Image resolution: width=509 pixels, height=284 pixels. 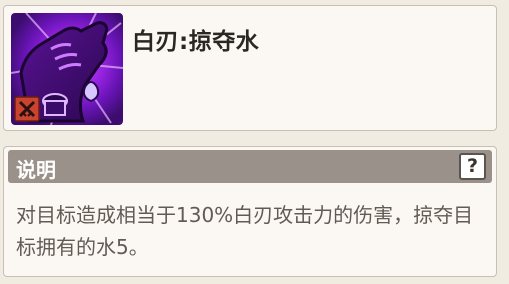 What do you see at coordinates (472, 166) in the screenshot?
I see `help-button: ?` at bounding box center [472, 166].